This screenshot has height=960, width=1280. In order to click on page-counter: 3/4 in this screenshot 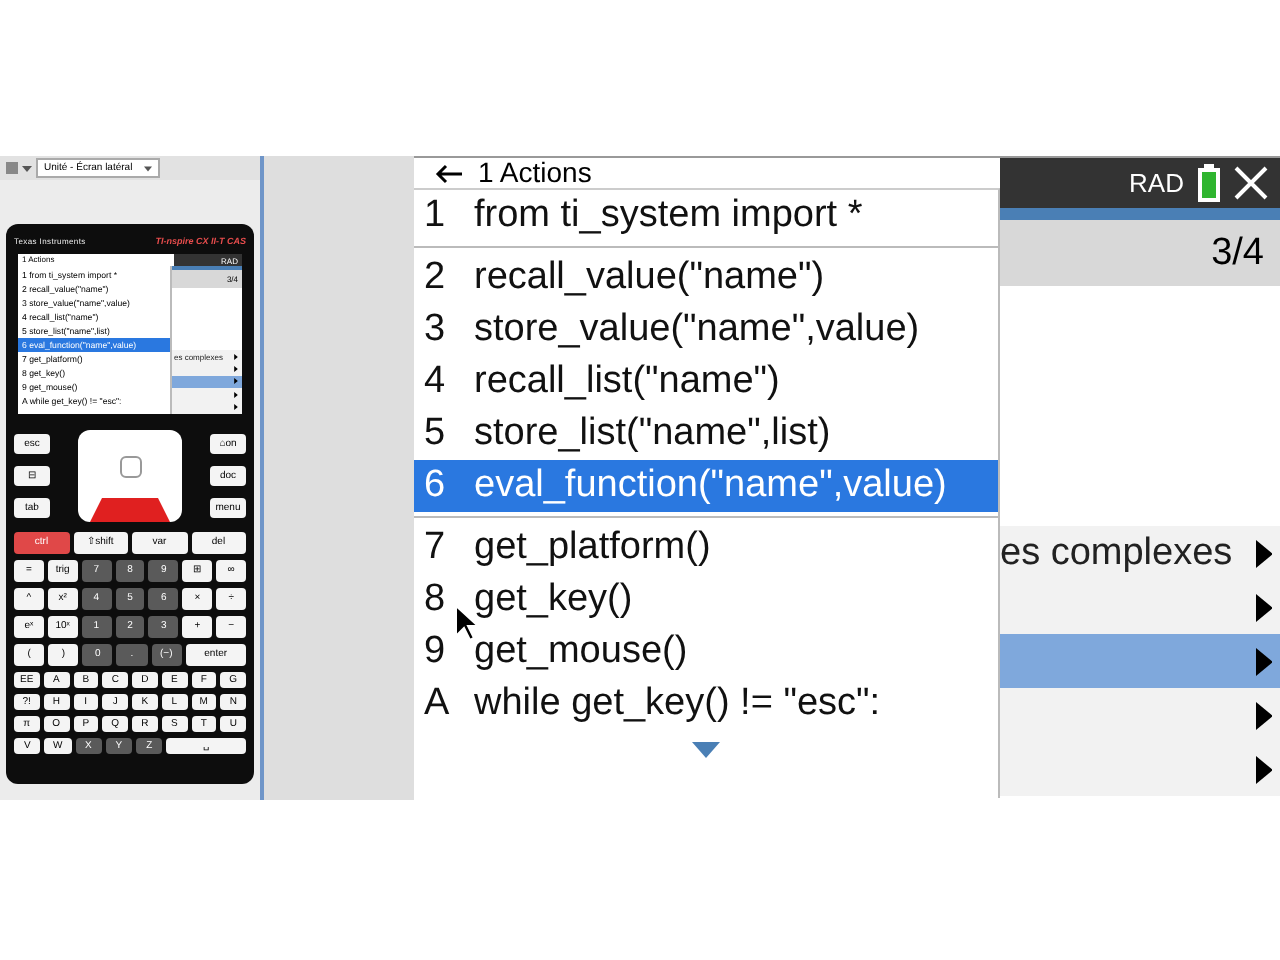, I will do `click(1237, 253)`.